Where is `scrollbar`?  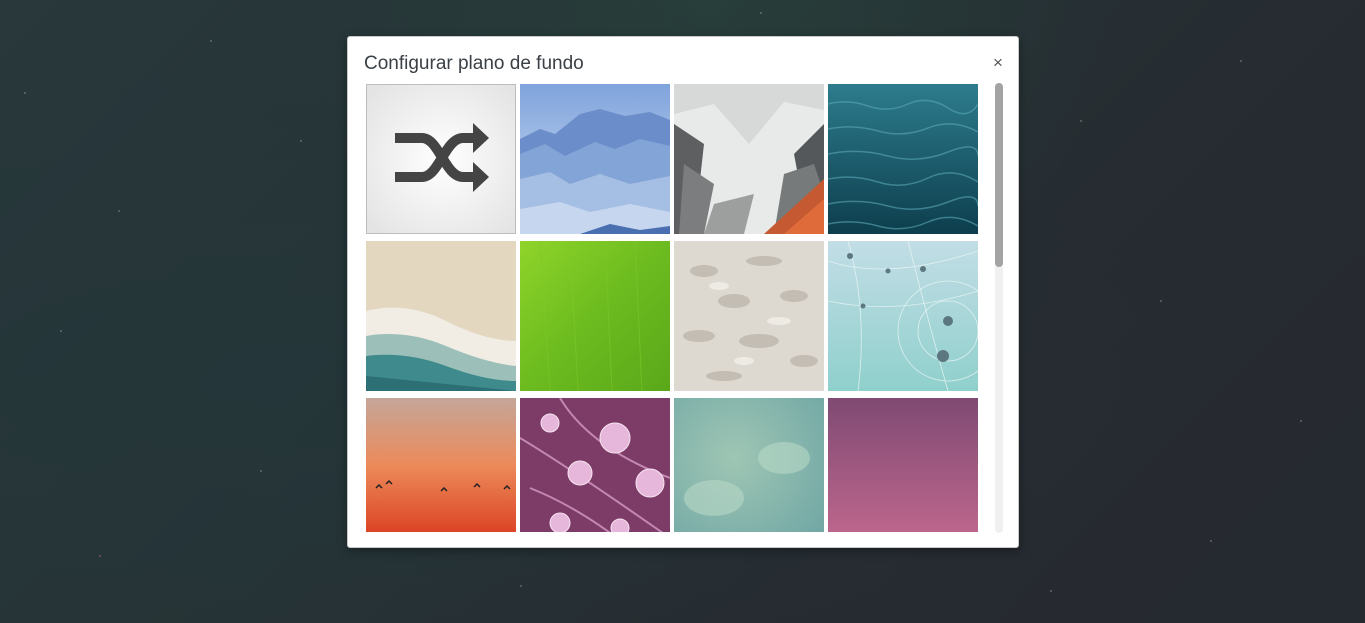
scrollbar is located at coordinates (999, 308).